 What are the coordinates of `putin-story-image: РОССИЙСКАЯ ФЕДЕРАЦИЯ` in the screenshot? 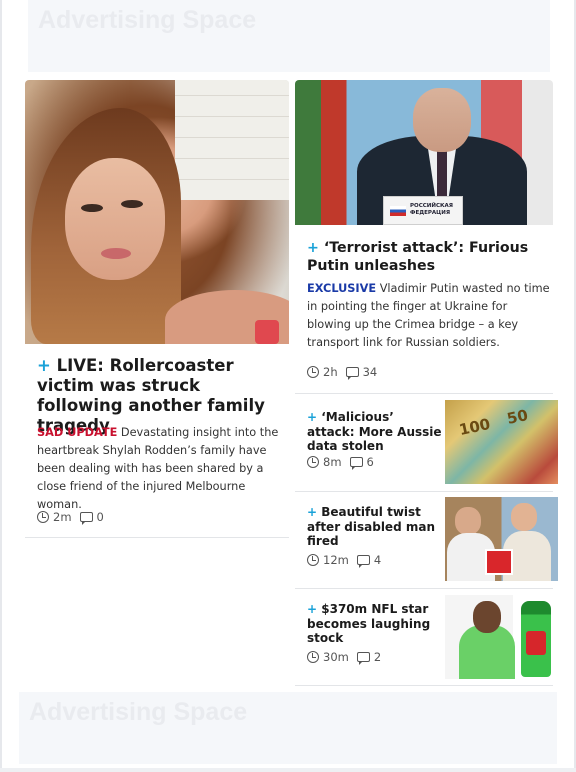 It's located at (424, 152).